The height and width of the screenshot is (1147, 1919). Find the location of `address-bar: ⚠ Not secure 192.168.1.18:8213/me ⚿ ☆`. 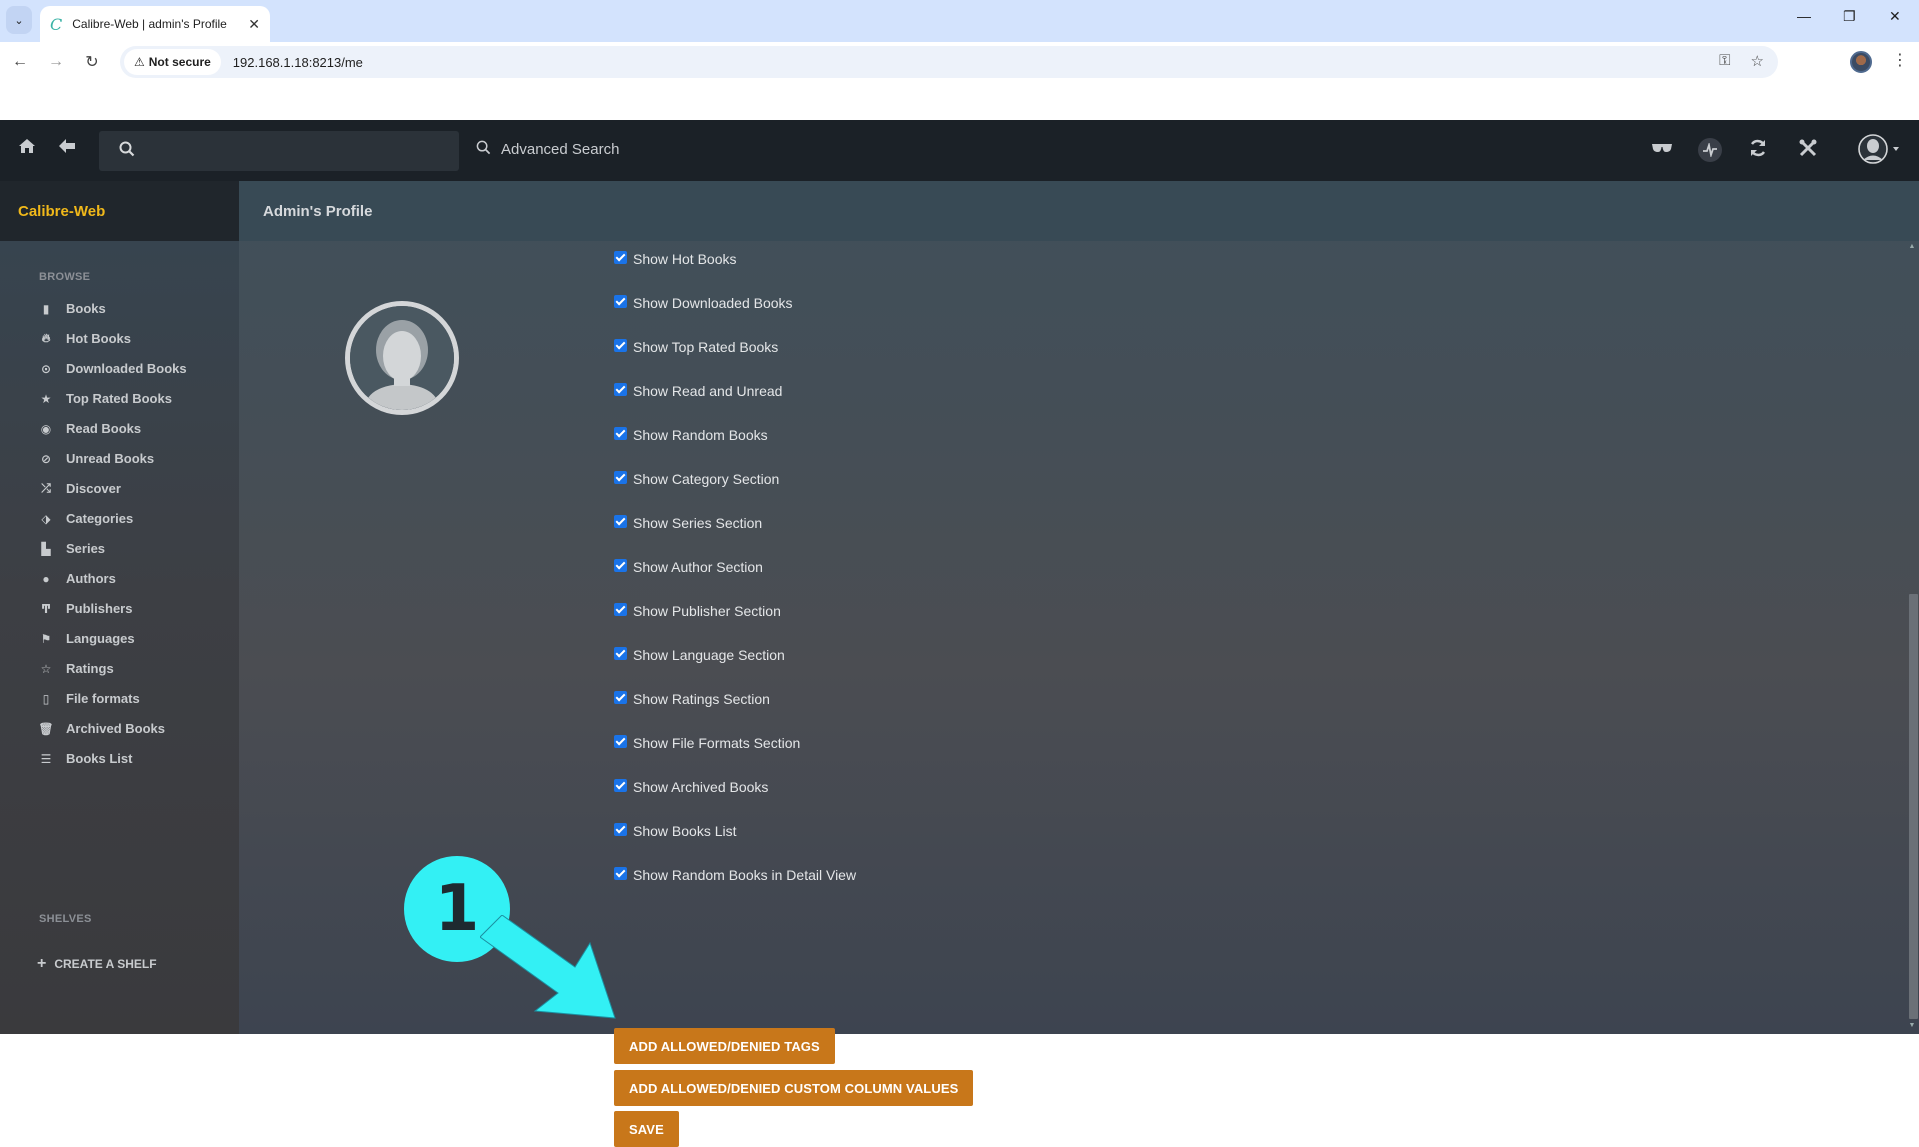

address-bar: ⚠ Not secure 192.168.1.18:8213/me ⚿ ☆ is located at coordinates (949, 62).